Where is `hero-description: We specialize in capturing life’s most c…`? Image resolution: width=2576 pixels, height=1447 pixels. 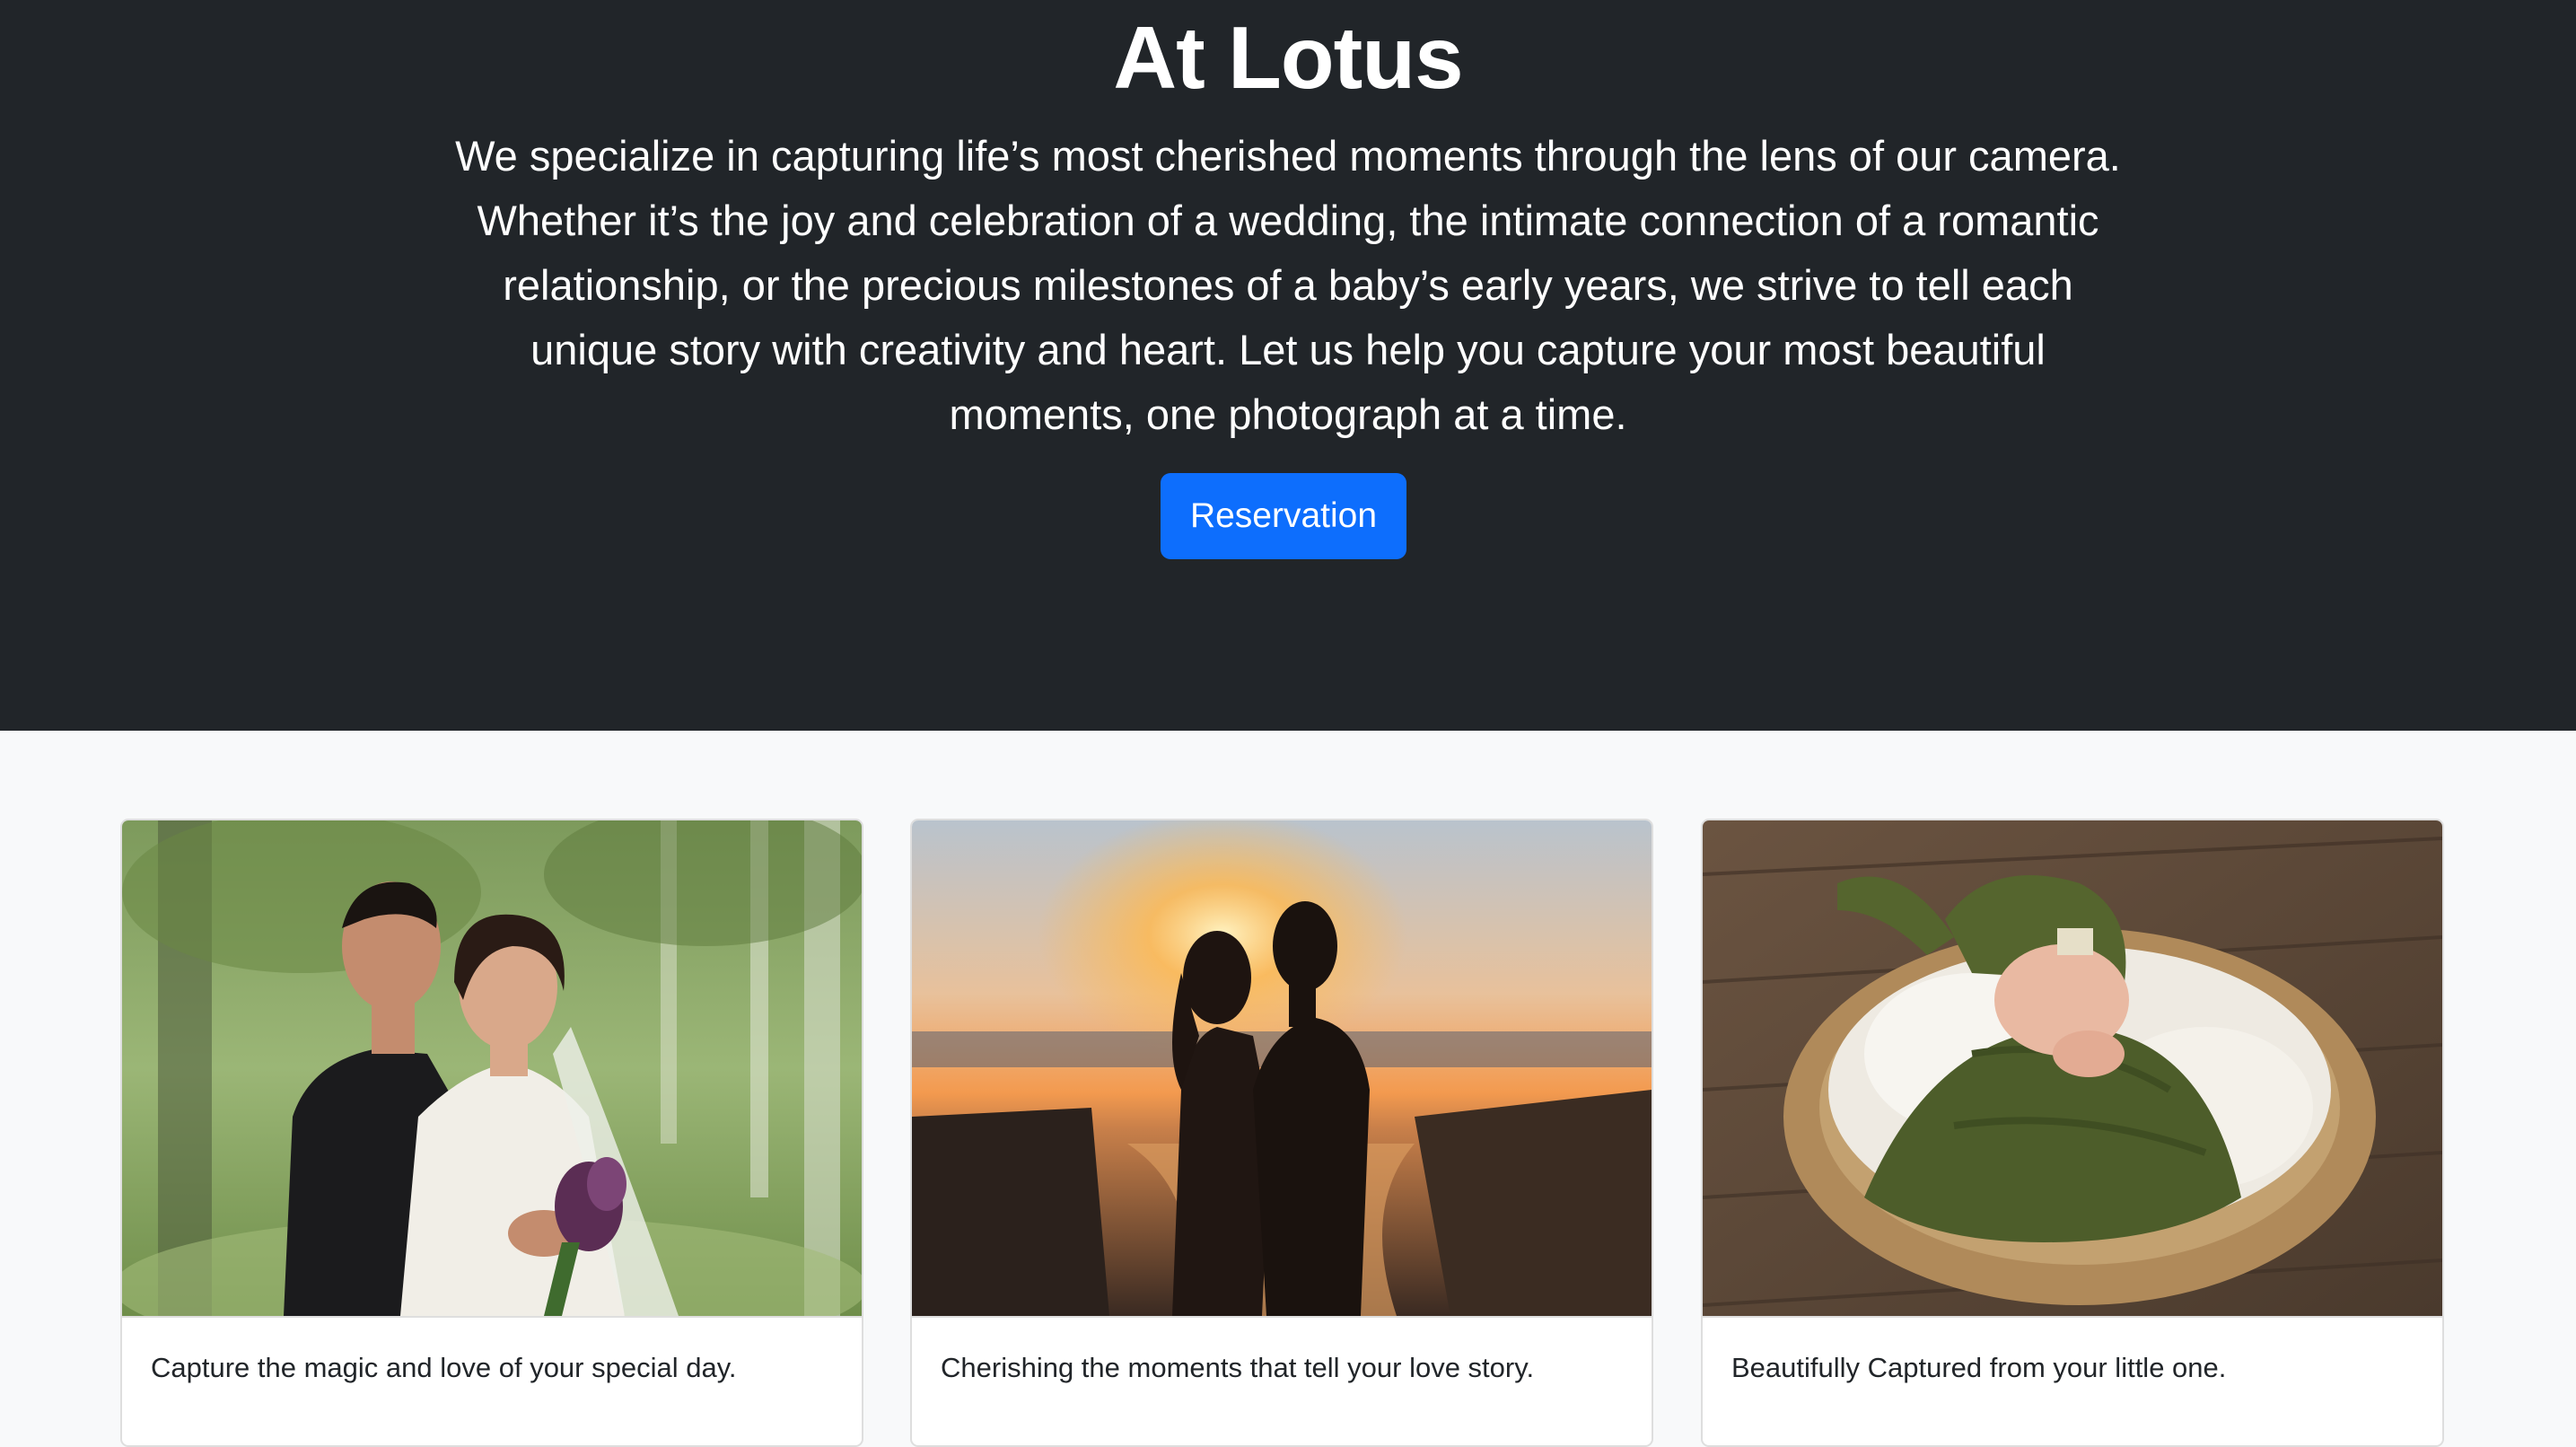 hero-description: We specialize in capturing life’s most c… is located at coordinates (1288, 285).